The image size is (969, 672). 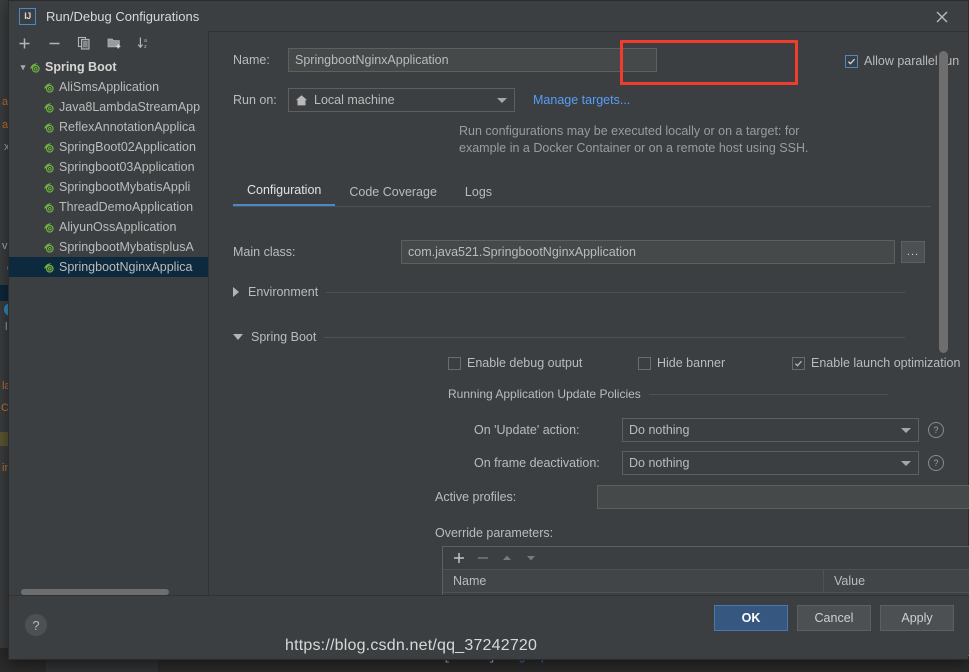 What do you see at coordinates (472, 60) in the screenshot?
I see `name-input: SpringbootNginxApplication` at bounding box center [472, 60].